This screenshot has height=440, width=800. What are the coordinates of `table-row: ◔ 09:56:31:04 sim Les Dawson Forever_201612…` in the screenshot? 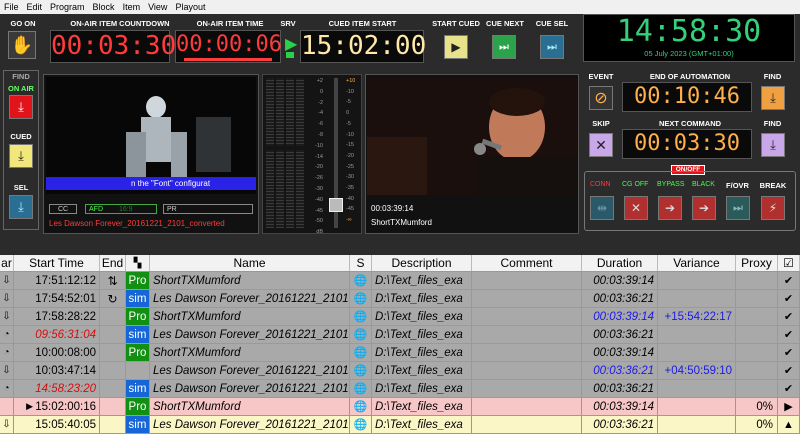 It's located at (400, 335).